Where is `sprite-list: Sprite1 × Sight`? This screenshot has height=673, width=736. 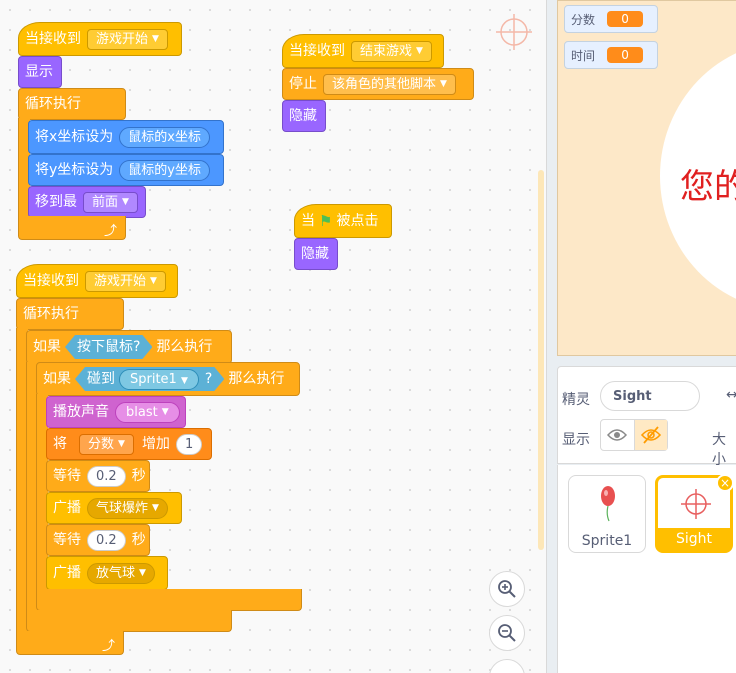
sprite-list: Sprite1 × Sight is located at coordinates (646, 569).